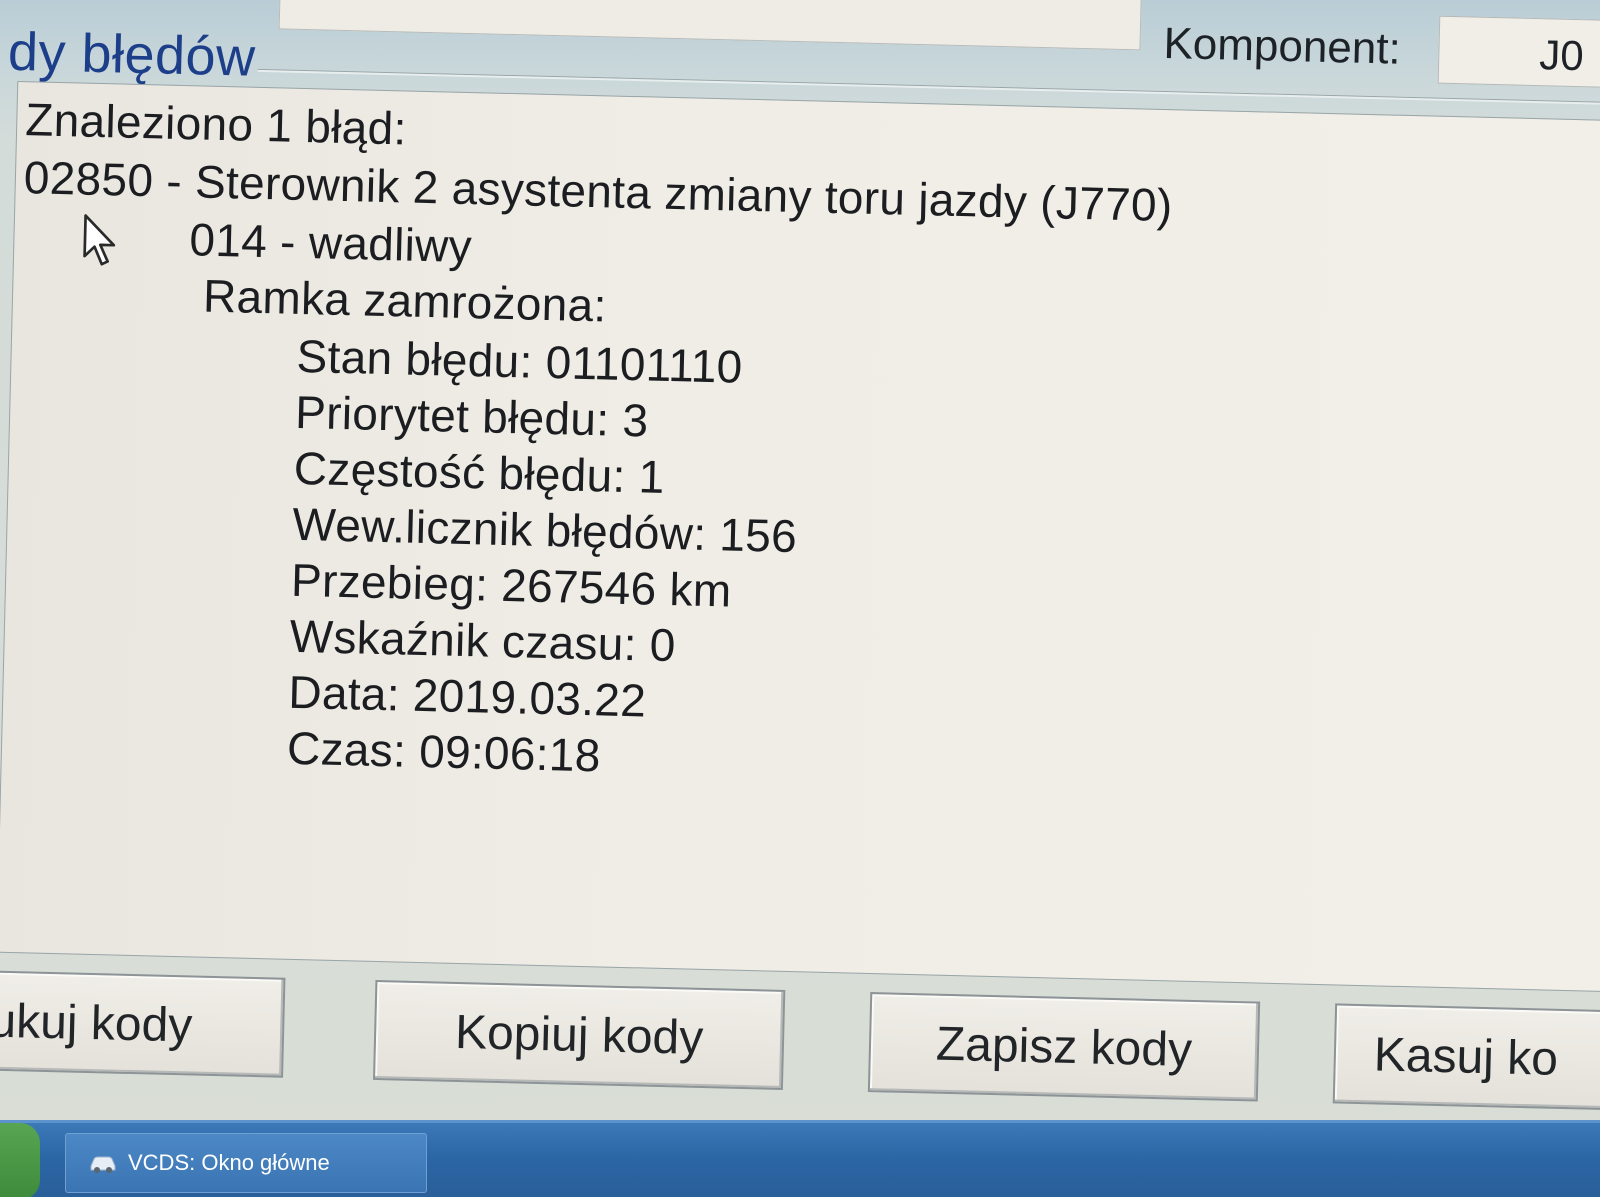  Describe the element at coordinates (20, 1160) in the screenshot. I see `start-button` at that location.